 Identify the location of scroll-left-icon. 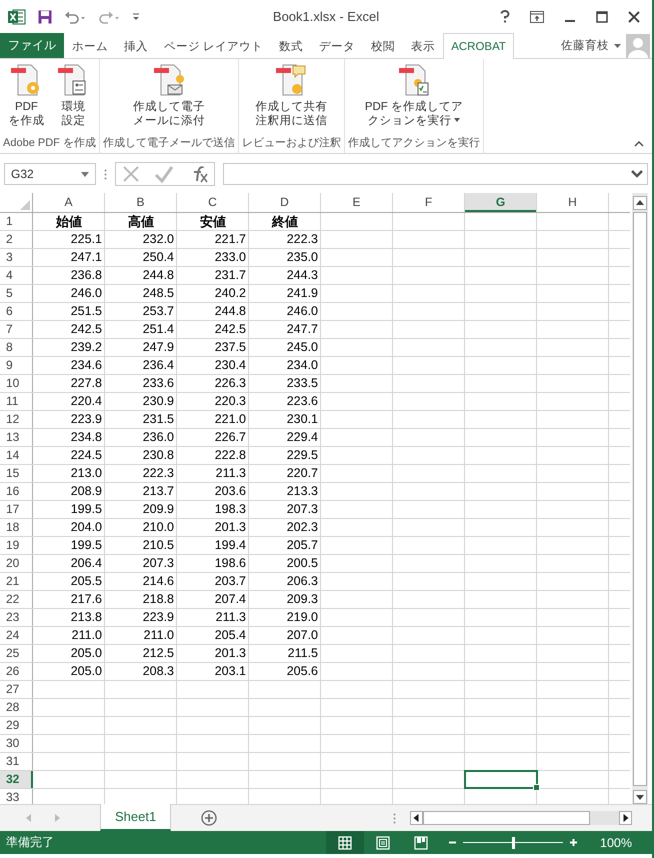
(416, 818).